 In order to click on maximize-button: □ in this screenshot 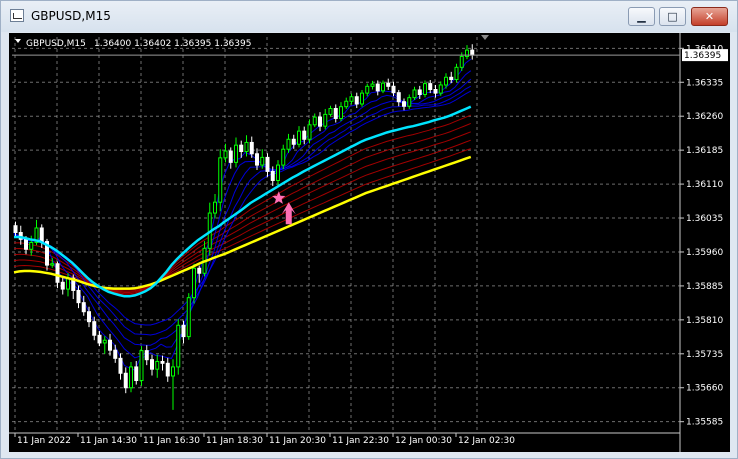, I will do `click(672, 16)`.